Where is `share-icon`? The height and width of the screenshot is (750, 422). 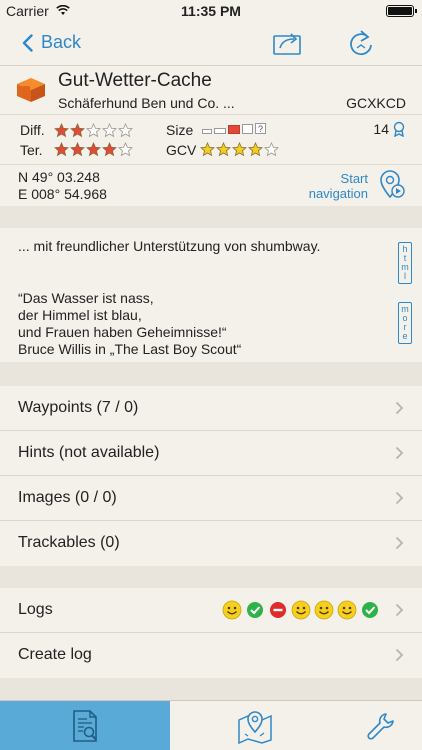
share-icon is located at coordinates (287, 44).